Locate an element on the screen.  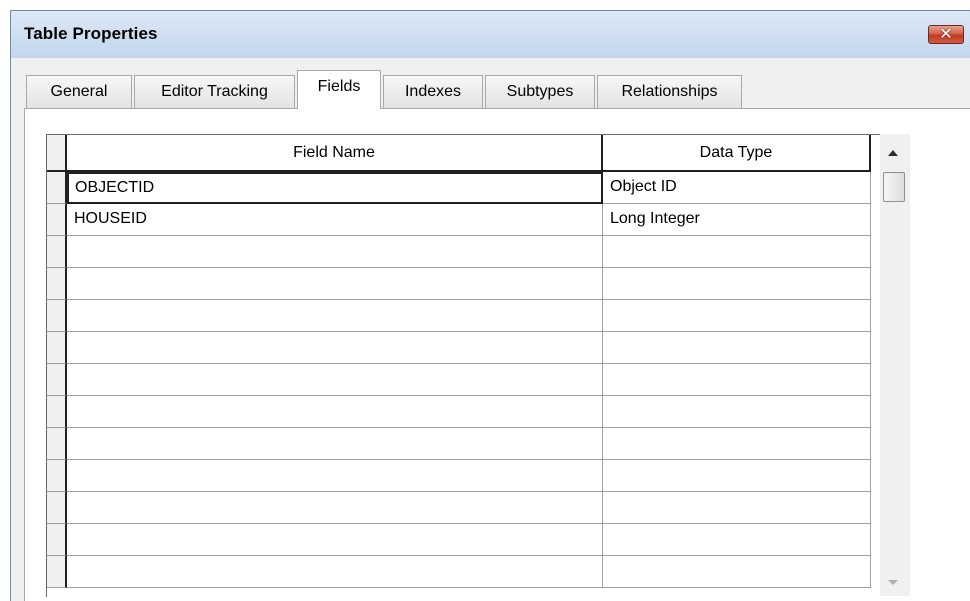
tab-relationships: Relationships is located at coordinates (669, 91).